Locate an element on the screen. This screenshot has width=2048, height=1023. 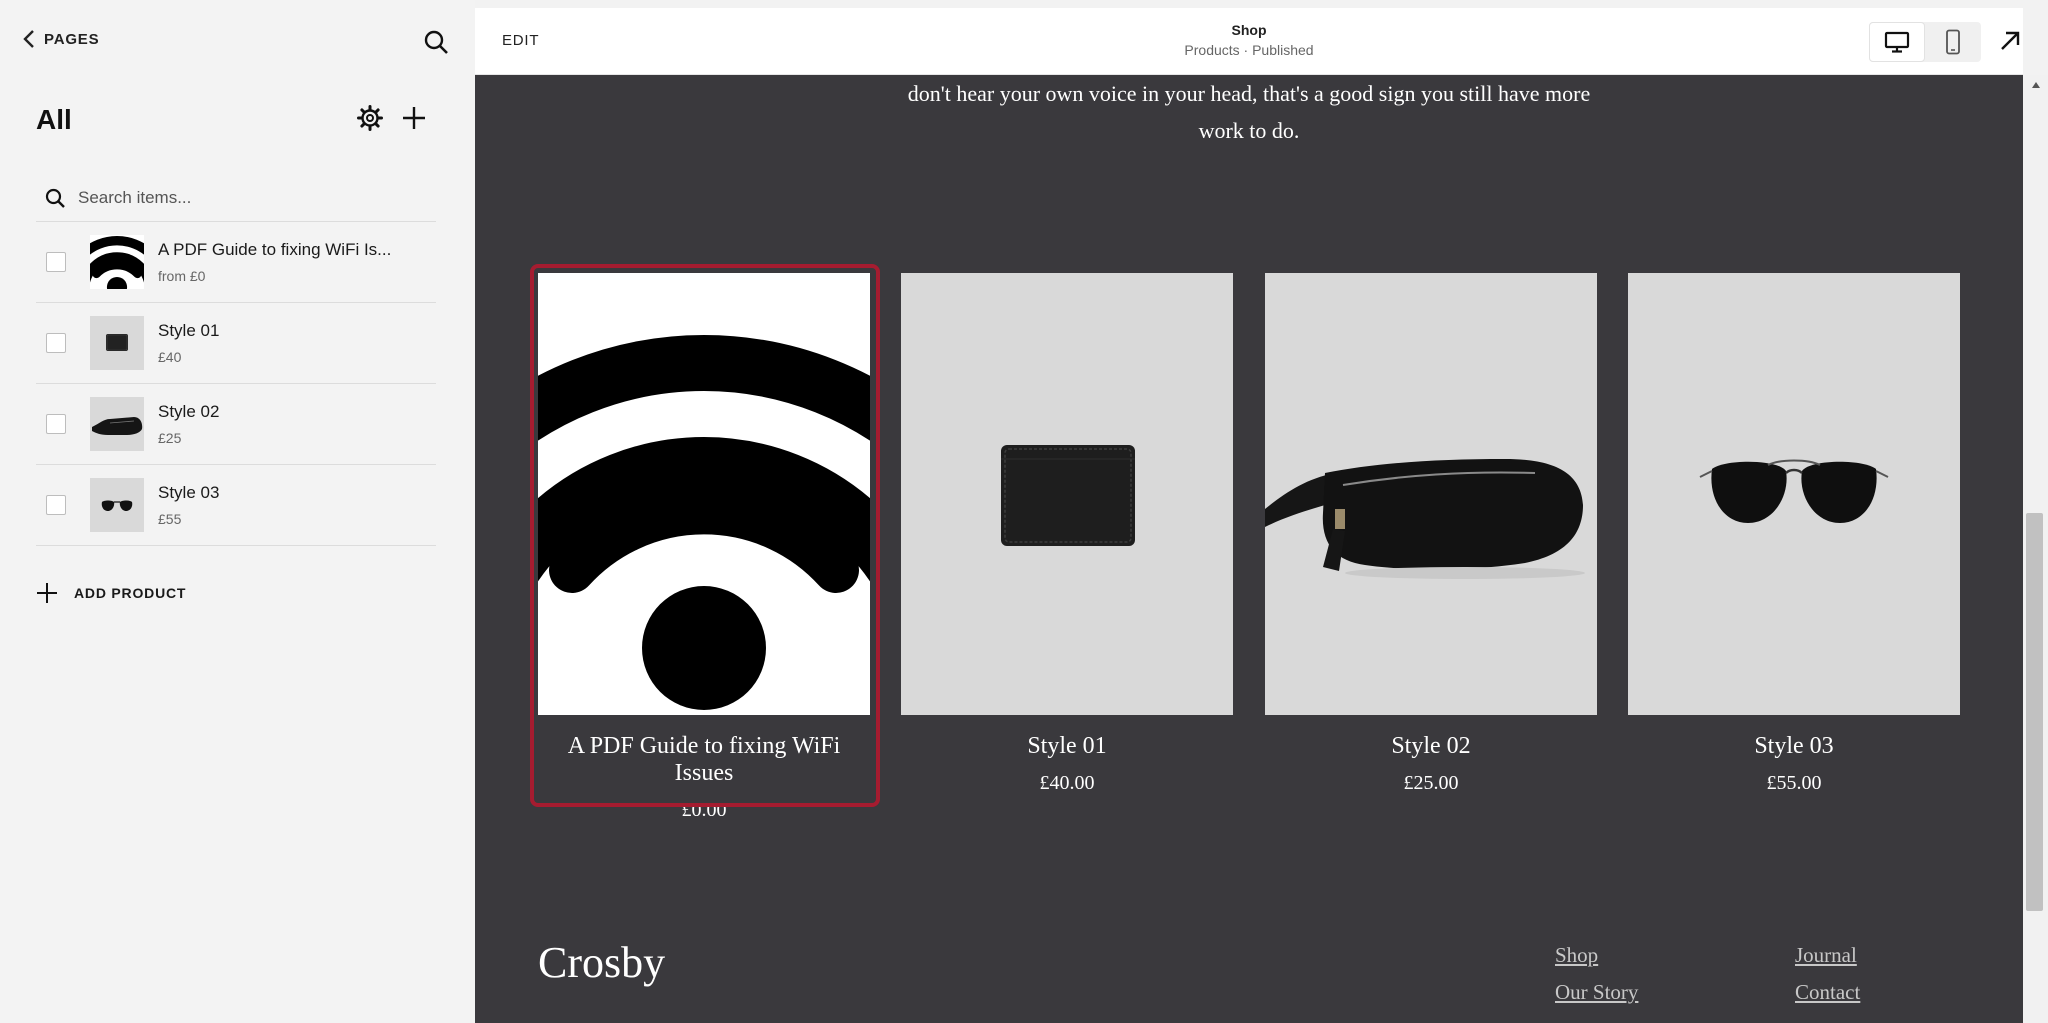
item-meta: Style 01 £40 is located at coordinates (188, 343).